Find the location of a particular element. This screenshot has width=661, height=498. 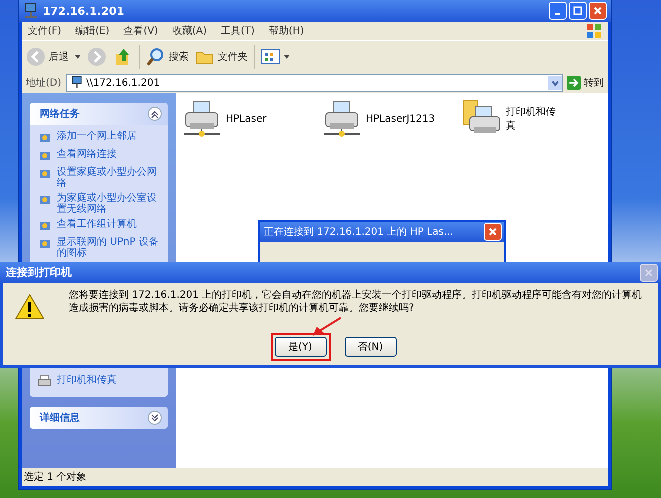

search-icon is located at coordinates (156, 57).